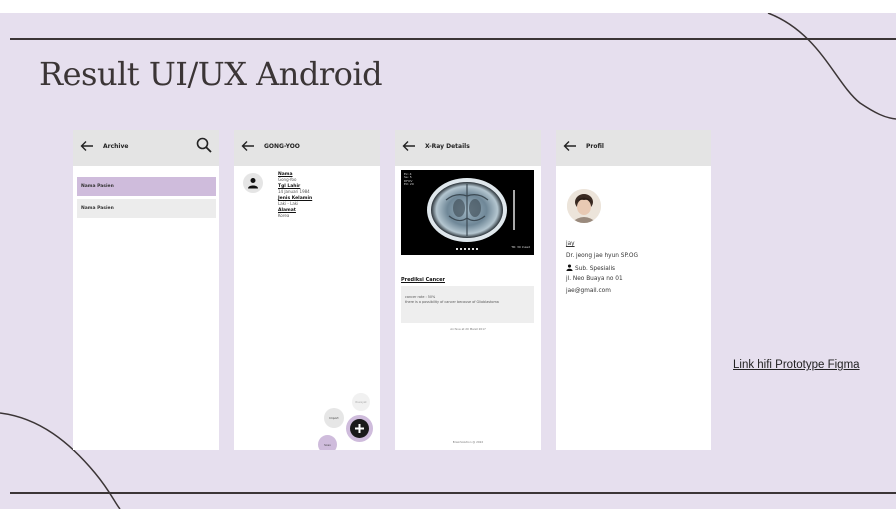 This screenshot has height=509, width=896. What do you see at coordinates (409, 179) in the screenshot?
I see `xray-meta: Ex: 4 Se: 5 DFOV EX: 20` at bounding box center [409, 179].